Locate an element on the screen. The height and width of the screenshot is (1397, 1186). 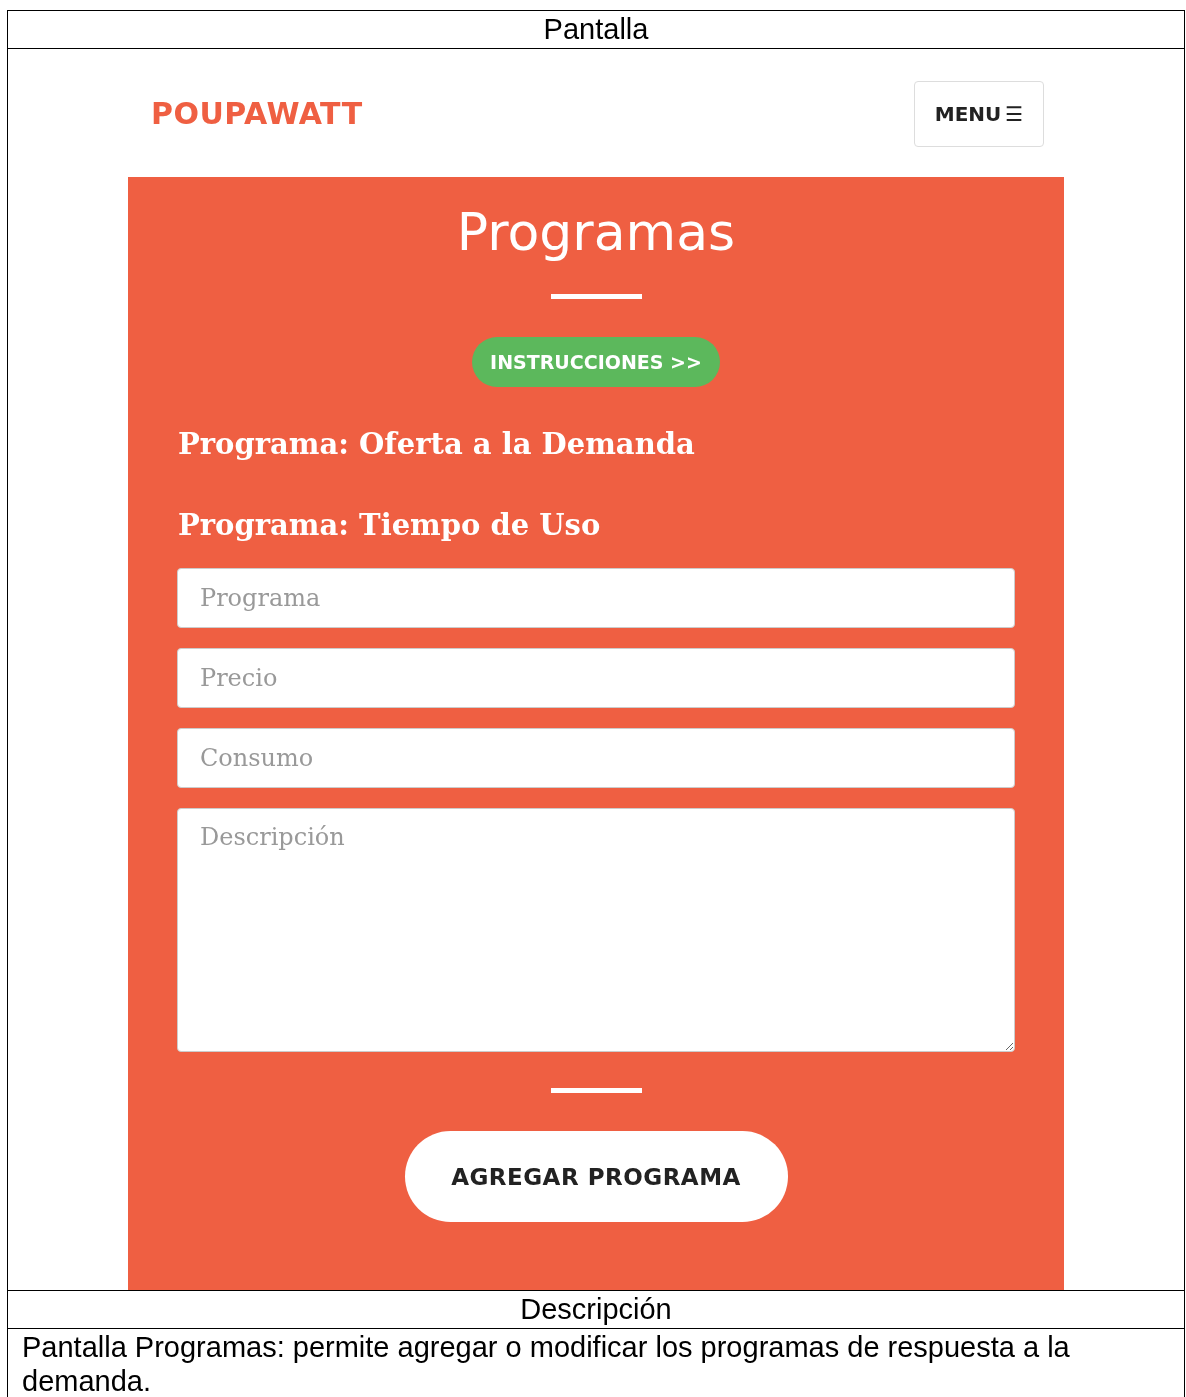
page-title: Programas is located at coordinates (596, 232).